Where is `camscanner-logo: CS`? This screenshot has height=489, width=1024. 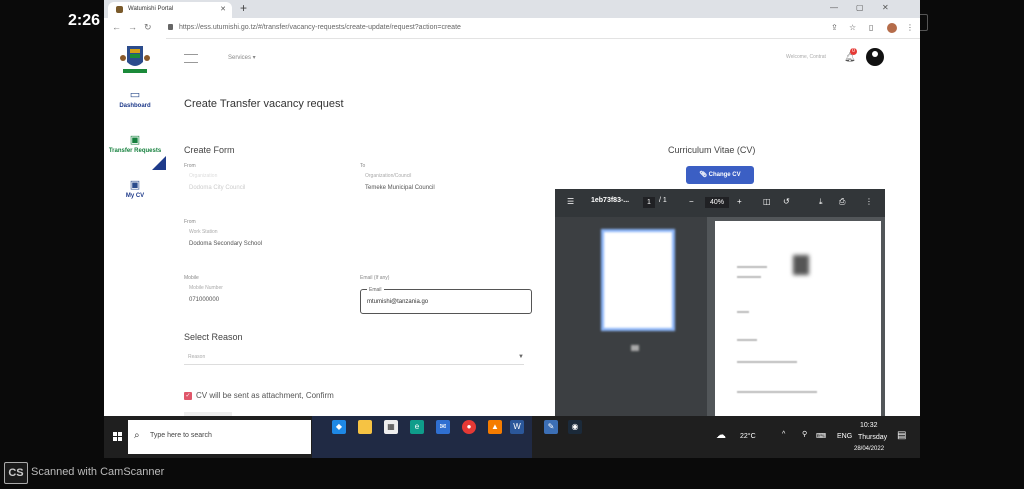 camscanner-logo: CS is located at coordinates (16, 473).